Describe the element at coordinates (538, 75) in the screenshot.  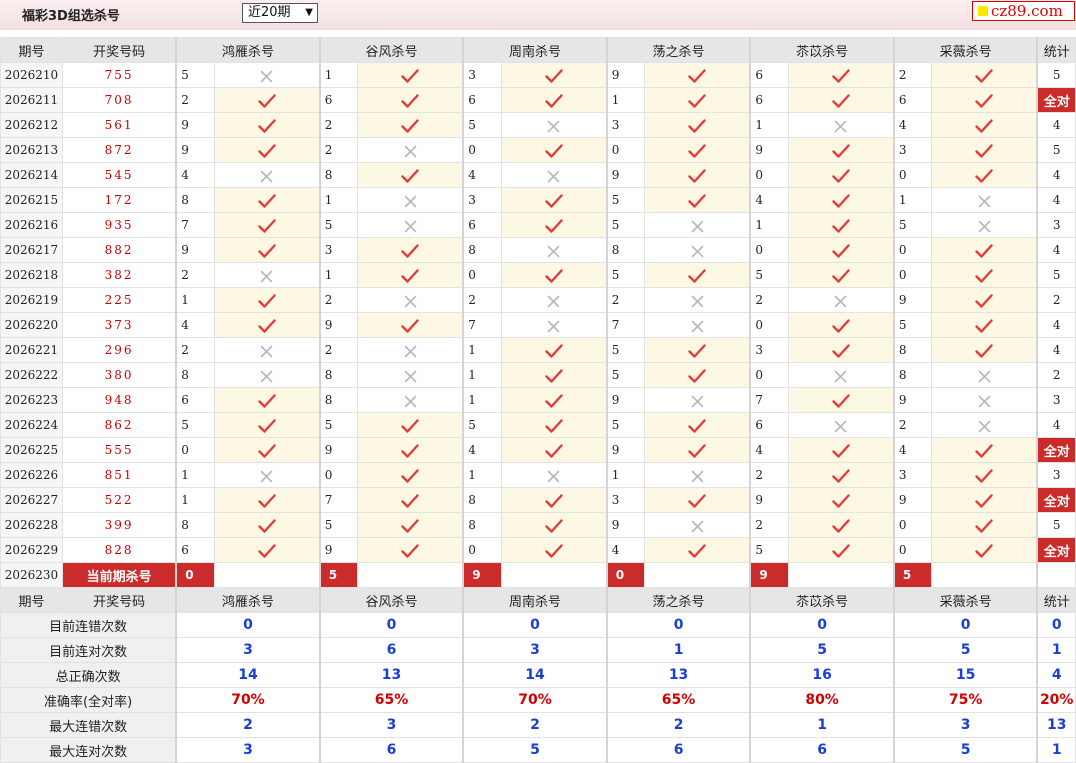
I see `table-row: 2026210 755 5 1 3 9 6 2 5` at that location.